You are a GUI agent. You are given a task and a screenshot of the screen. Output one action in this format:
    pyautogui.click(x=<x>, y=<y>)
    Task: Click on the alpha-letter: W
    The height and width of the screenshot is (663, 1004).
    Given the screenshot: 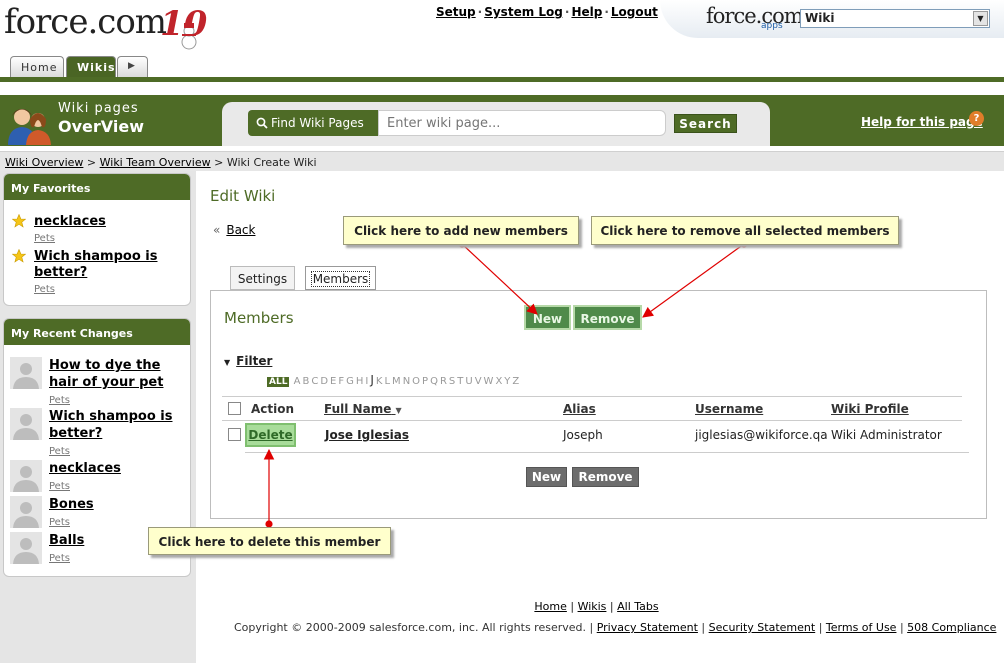 What is the action you would take?
    pyautogui.click(x=489, y=381)
    